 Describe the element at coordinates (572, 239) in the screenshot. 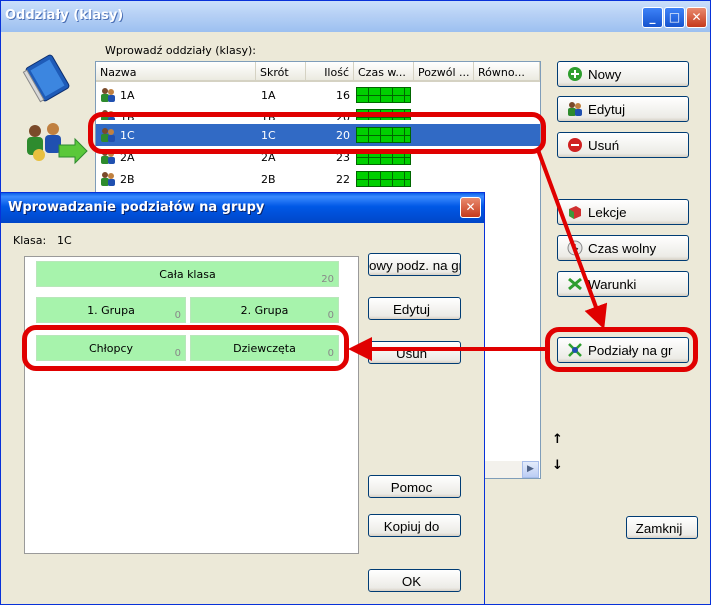

I see `arrow-to-divisions` at that location.